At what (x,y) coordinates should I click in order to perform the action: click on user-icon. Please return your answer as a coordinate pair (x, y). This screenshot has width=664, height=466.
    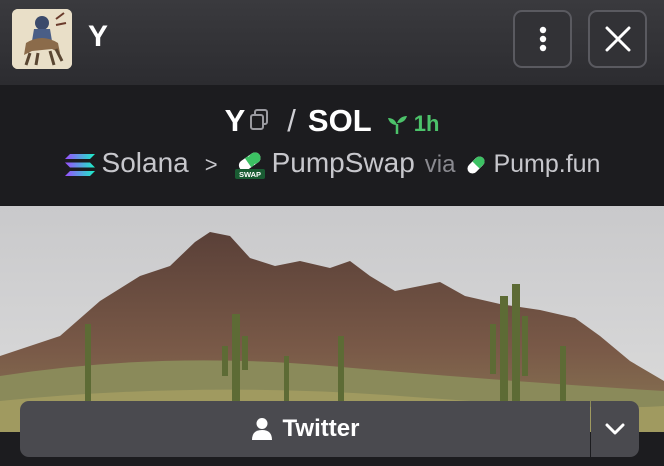
    Looking at the image, I should click on (261, 429).